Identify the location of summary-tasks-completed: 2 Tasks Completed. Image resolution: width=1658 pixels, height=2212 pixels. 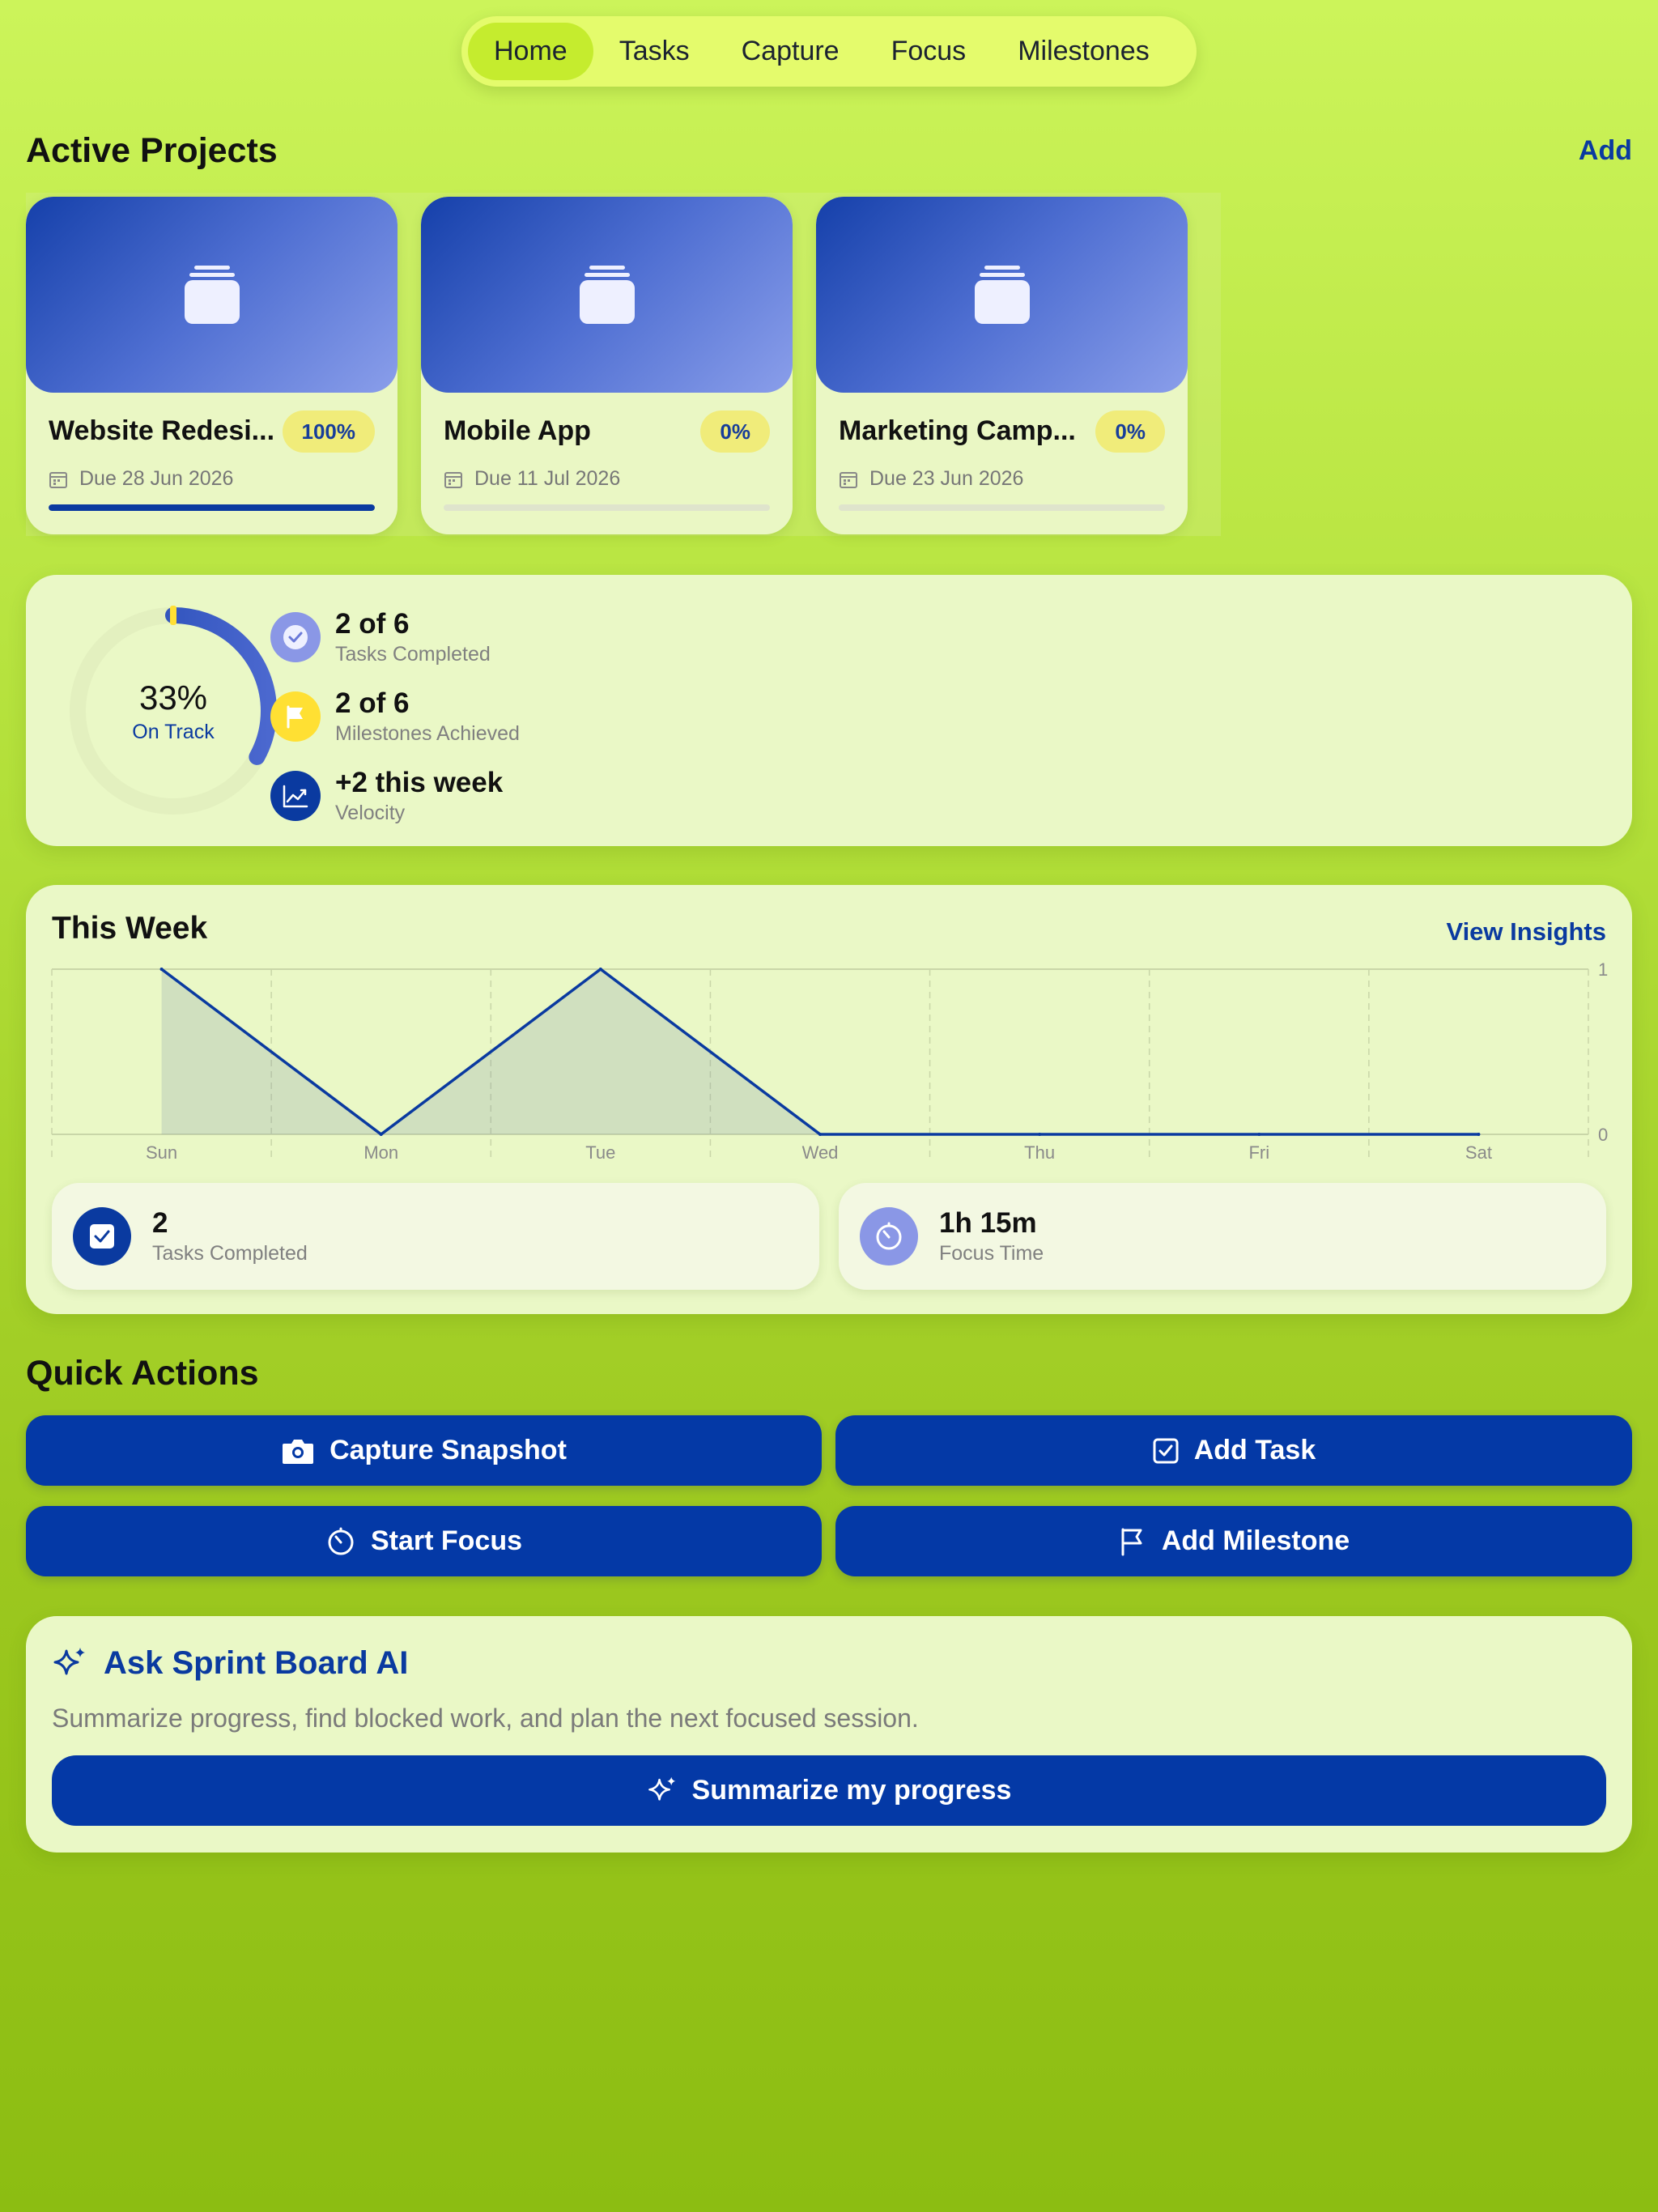
(435, 1237).